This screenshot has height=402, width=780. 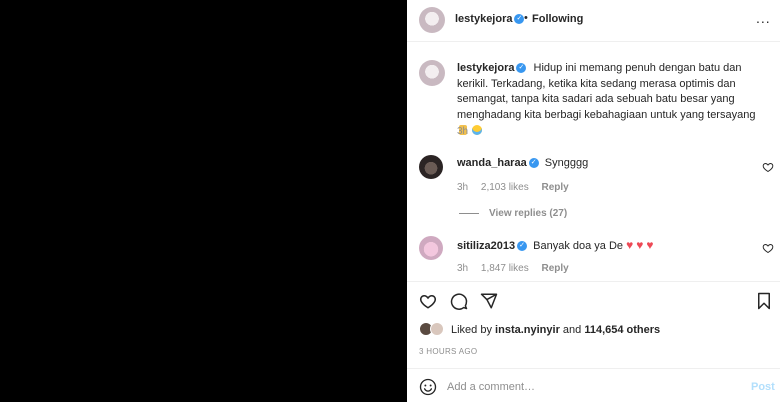 What do you see at coordinates (572, 330) in the screenshot?
I see `likes-joiner: and` at bounding box center [572, 330].